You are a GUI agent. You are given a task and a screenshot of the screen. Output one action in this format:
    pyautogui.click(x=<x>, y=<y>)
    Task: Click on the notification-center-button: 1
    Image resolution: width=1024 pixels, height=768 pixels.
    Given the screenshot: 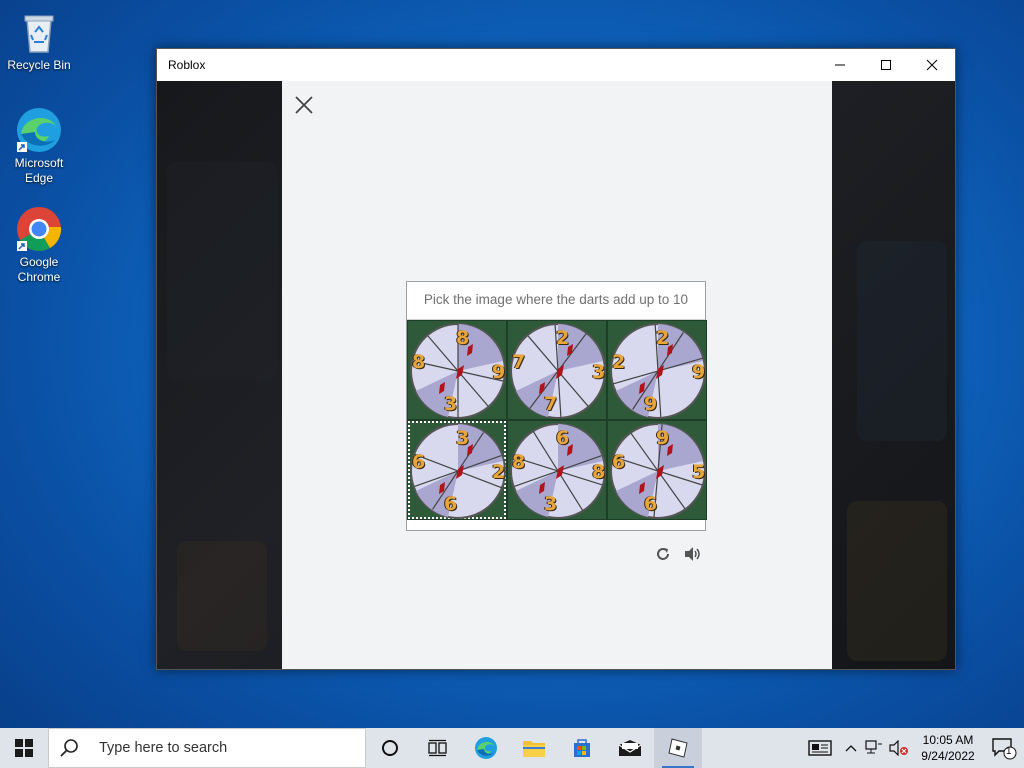 What is the action you would take?
    pyautogui.click(x=1004, y=748)
    